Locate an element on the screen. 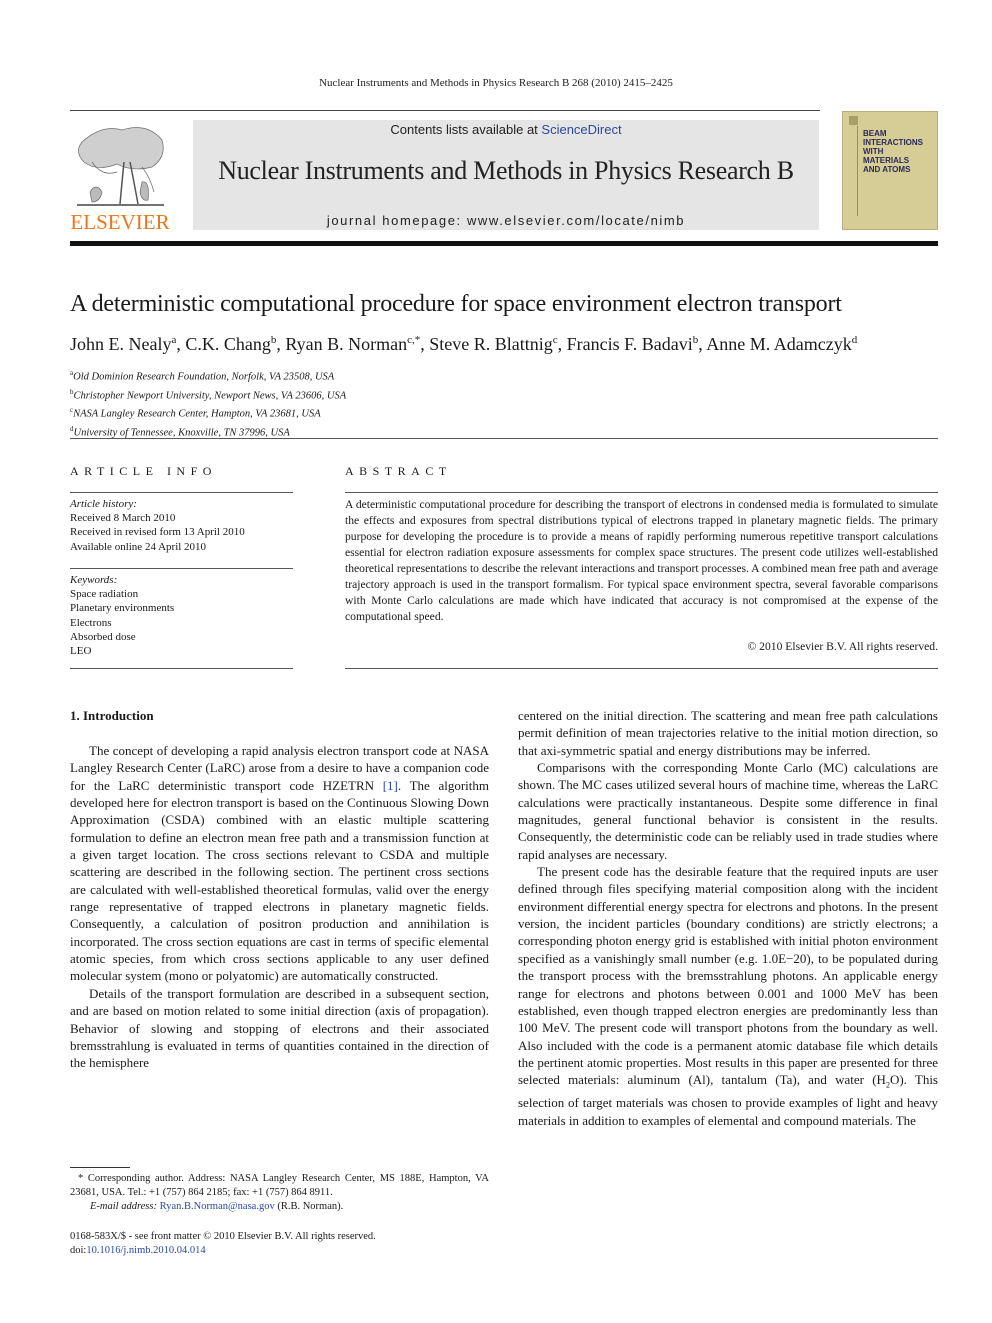 This screenshot has width=992, height=1323. abstract-bottom-rule is located at coordinates (641, 668).